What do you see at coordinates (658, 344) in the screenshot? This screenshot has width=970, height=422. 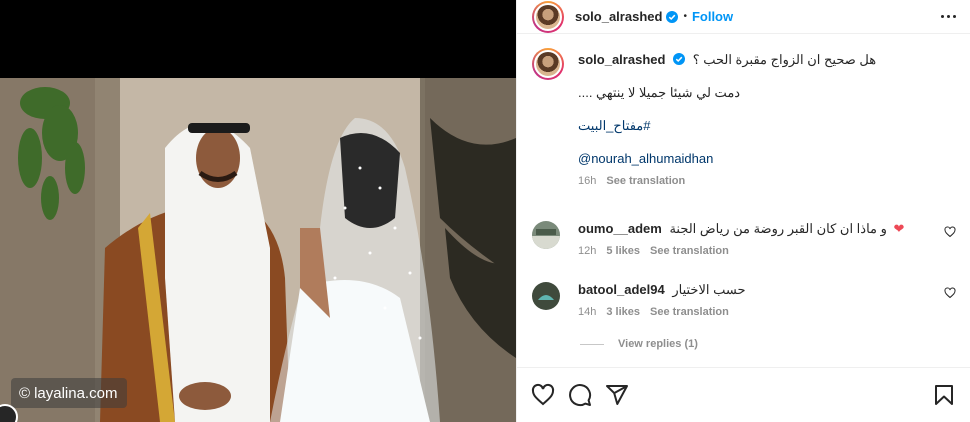 I see `view-replies-label: View replies (1)` at bounding box center [658, 344].